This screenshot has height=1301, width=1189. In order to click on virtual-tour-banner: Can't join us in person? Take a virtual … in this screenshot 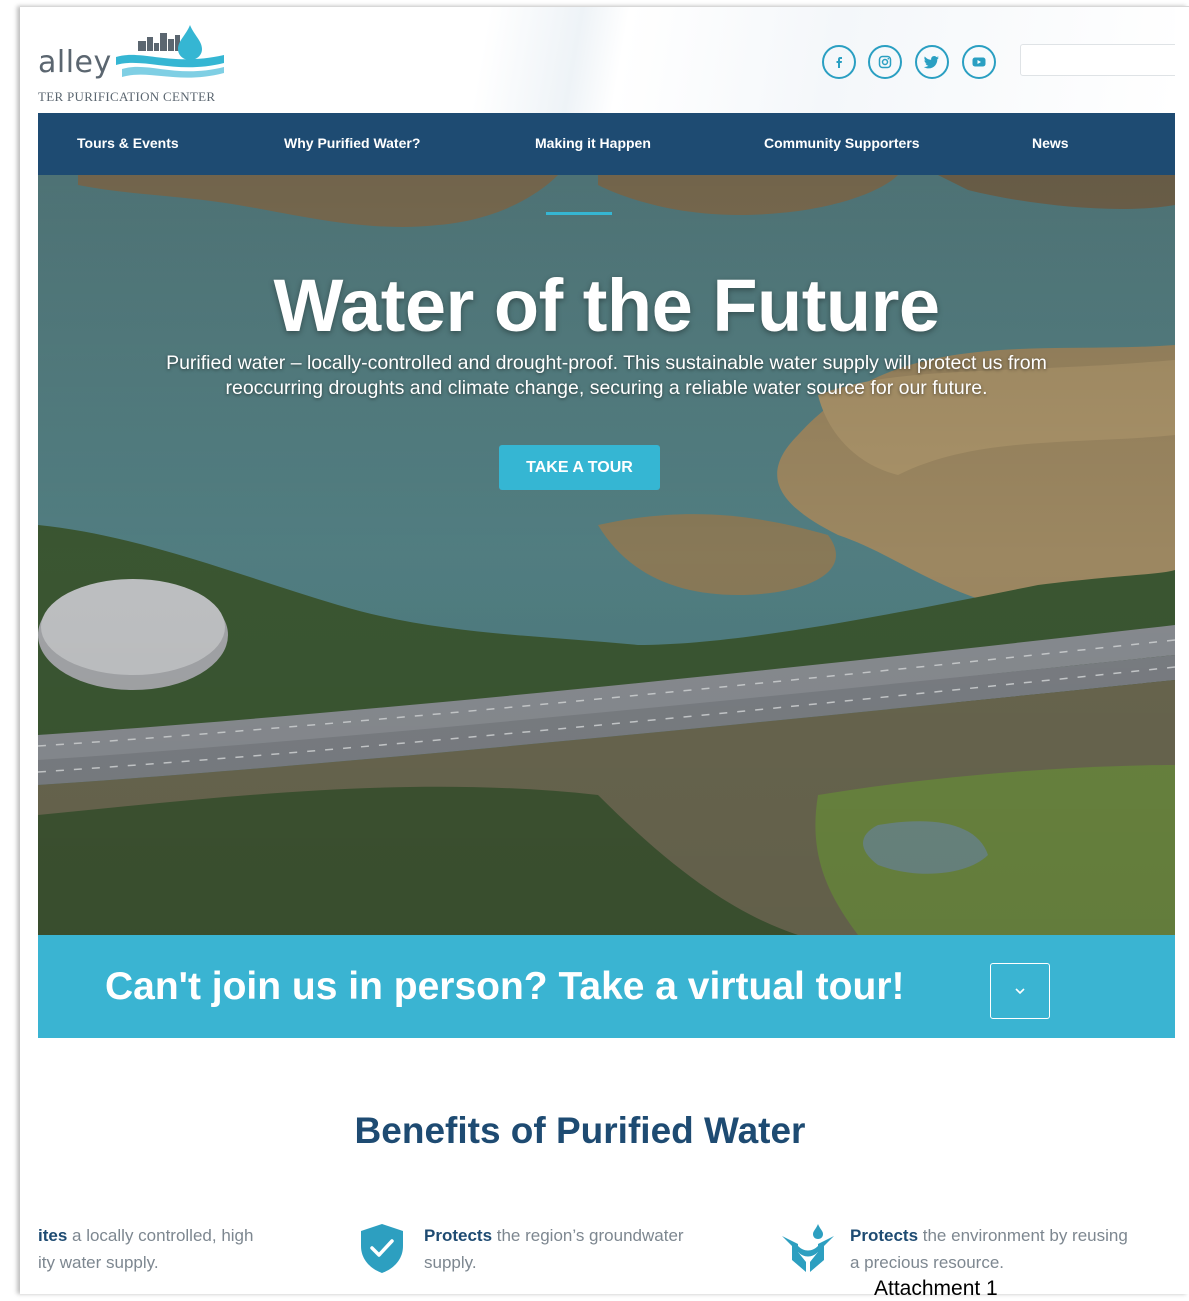, I will do `click(606, 986)`.